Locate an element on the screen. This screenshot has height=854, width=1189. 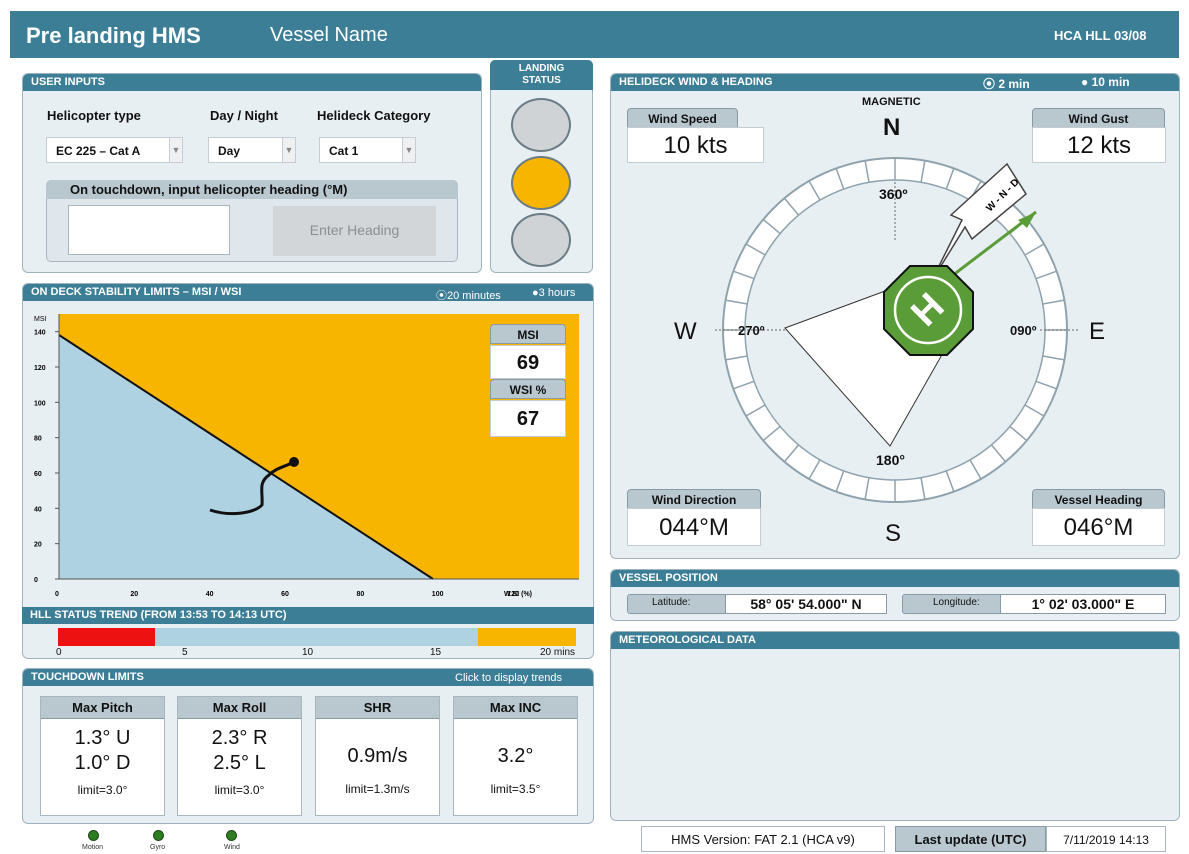
hms-version: HMS Version: FAT 2.1 (HCA v9) is located at coordinates (763, 839).